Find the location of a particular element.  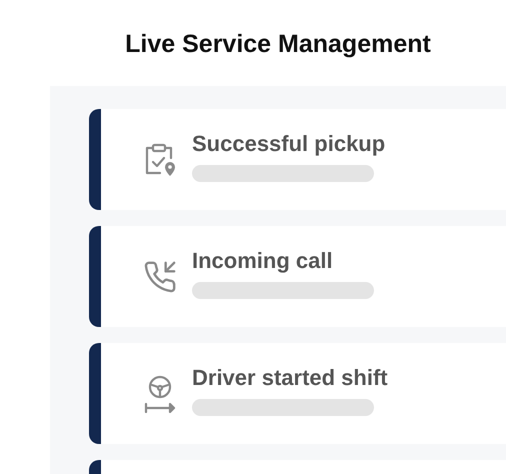

event-title: Incoming call is located at coordinates (263, 261).